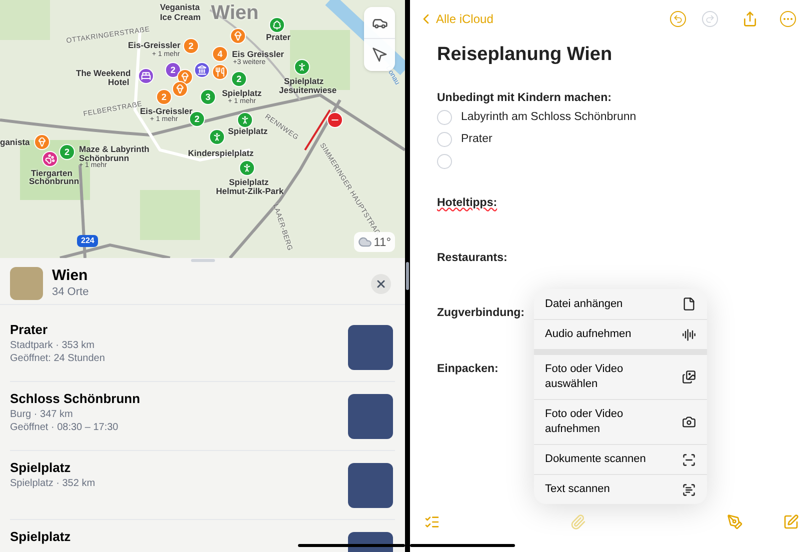 Image resolution: width=800 pixels, height=552 pixels. I want to click on checklist-button, so click(432, 522).